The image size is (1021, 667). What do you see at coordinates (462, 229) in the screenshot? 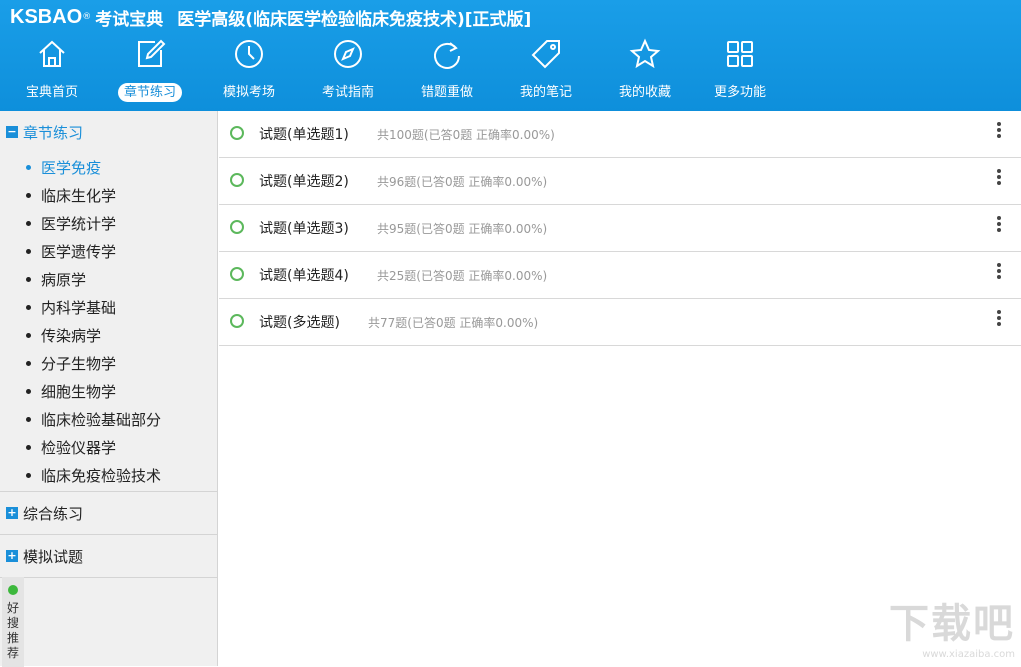
I see `item-stats: 共95题(已答0题 正确率0.00%)` at bounding box center [462, 229].